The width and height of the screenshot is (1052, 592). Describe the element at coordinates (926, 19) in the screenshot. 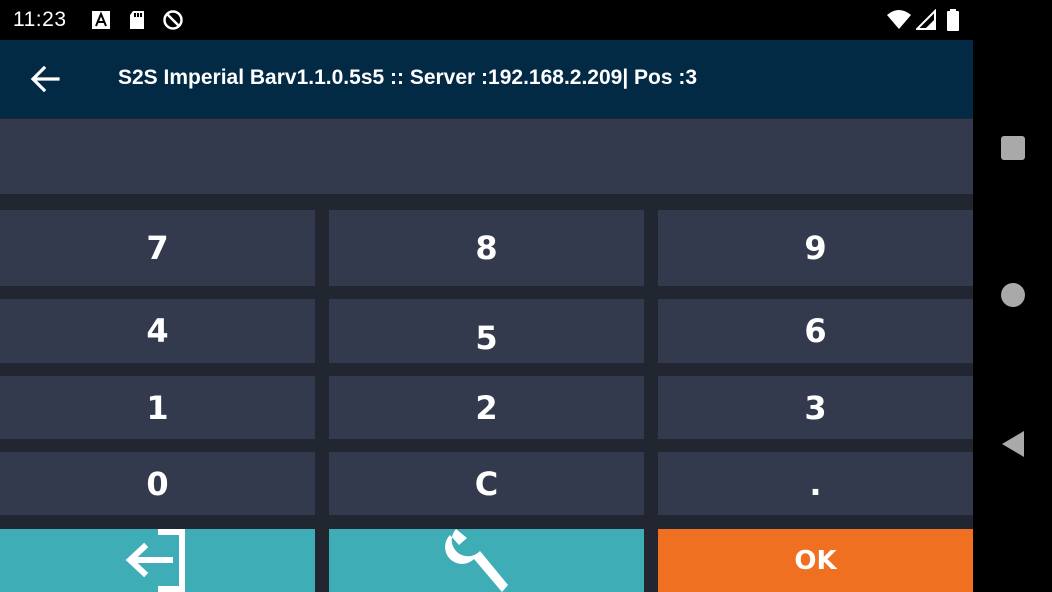

I see `signal-icon` at that location.